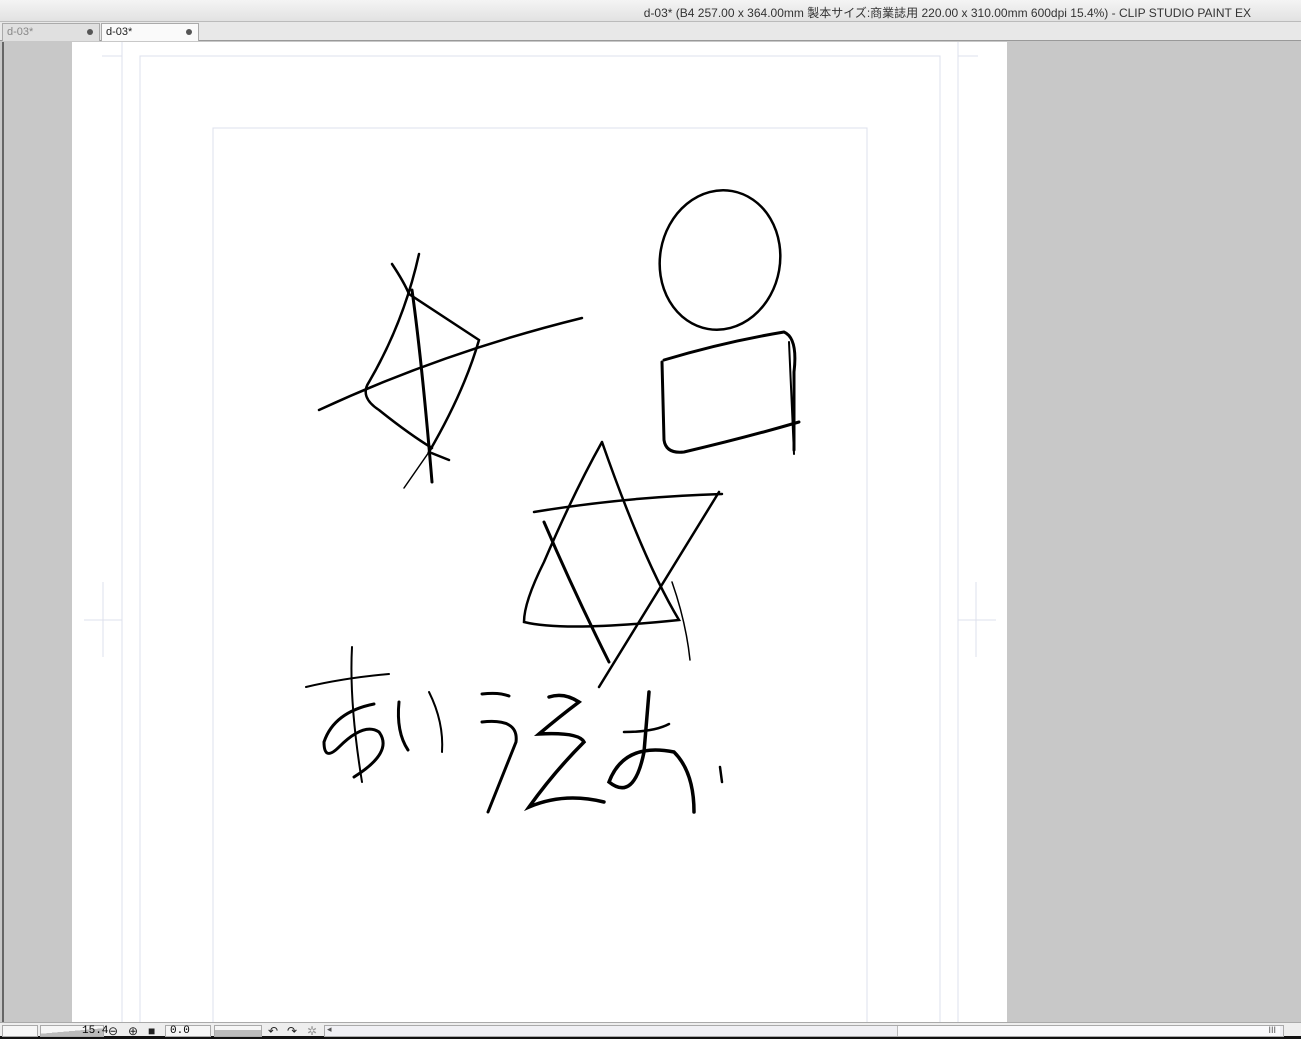 This screenshot has height=1039, width=1301. I want to click on rotate-left-icon: ↶, so click(273, 1031).